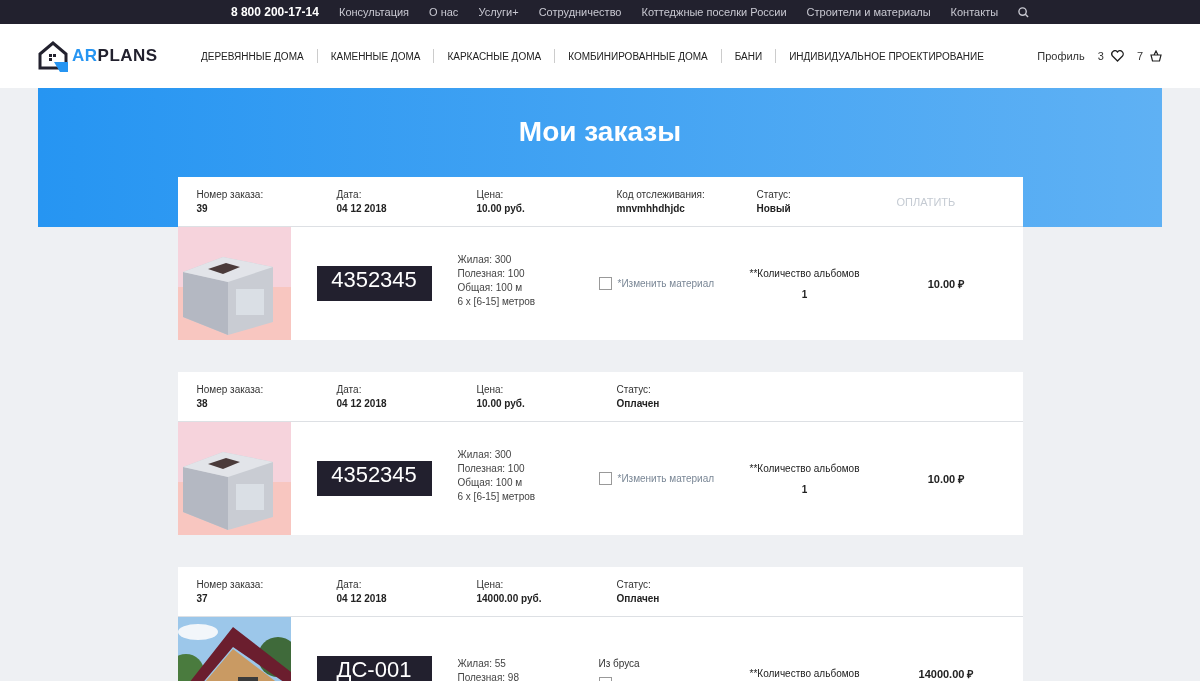 The image size is (1200, 681). Describe the element at coordinates (202, 208) in the screenshot. I see `field-value: 39` at that location.